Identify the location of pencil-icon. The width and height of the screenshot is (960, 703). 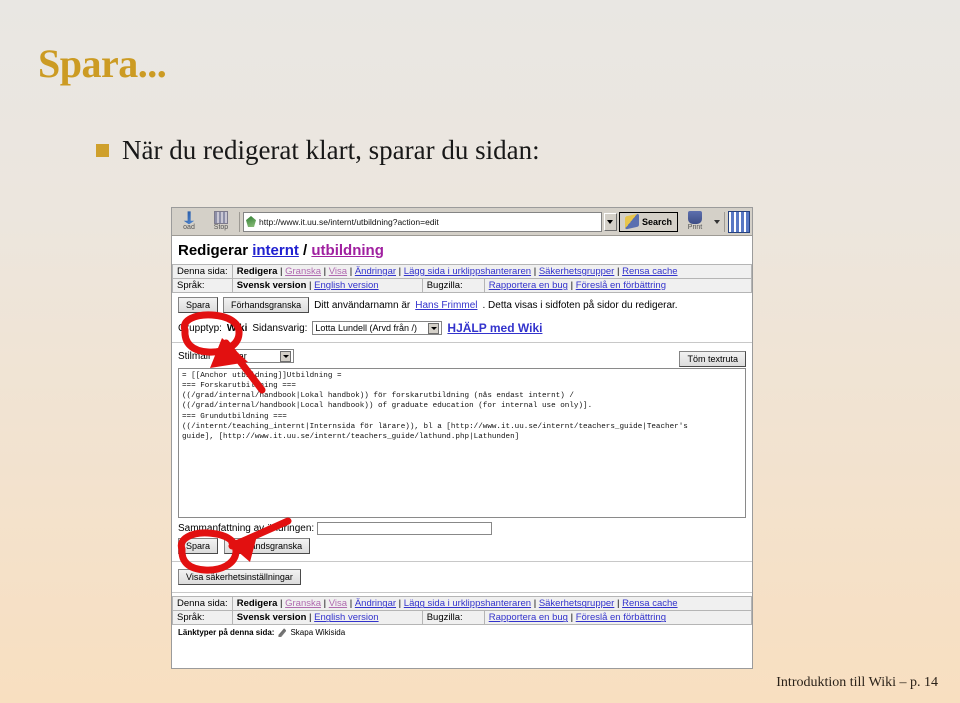
(282, 633).